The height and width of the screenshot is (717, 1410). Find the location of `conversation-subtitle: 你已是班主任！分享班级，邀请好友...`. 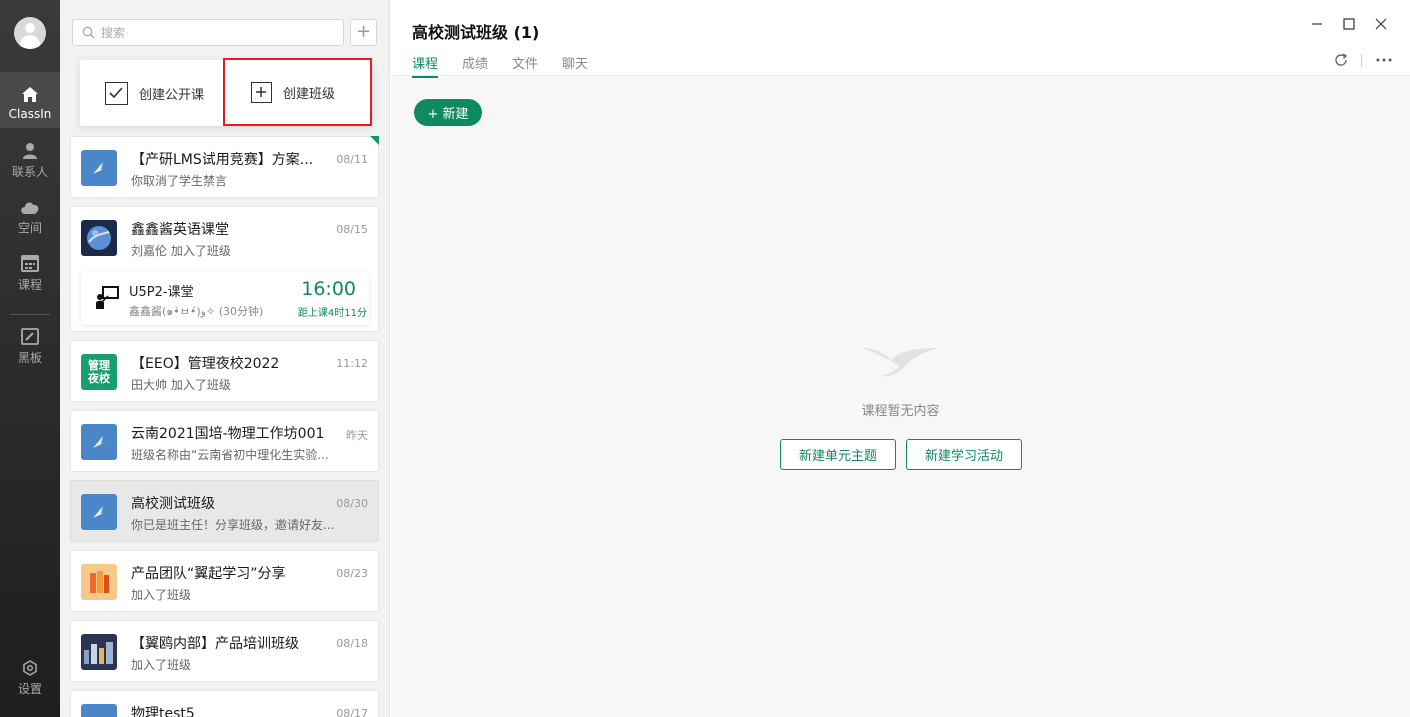

conversation-subtitle: 你已是班主任！分享班级，邀请好友... is located at coordinates (233, 525).